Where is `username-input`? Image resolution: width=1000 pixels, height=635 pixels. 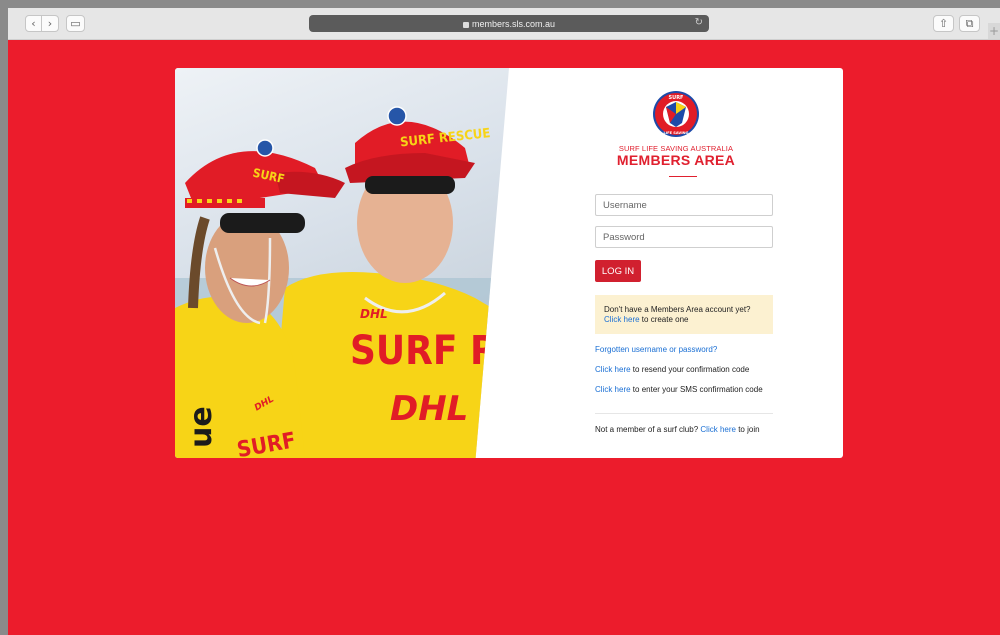 username-input is located at coordinates (684, 205).